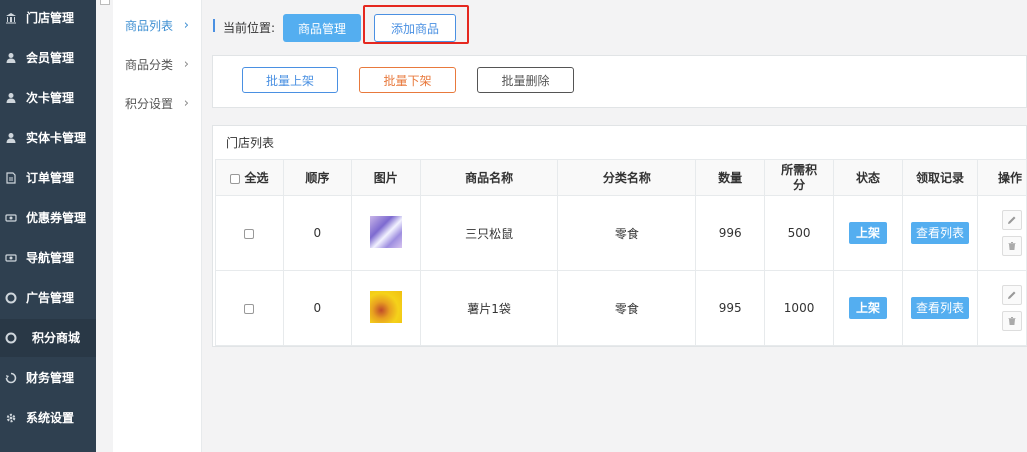 The width and height of the screenshot is (1027, 452). I want to click on name-cell: 薯片1袋, so click(489, 308).